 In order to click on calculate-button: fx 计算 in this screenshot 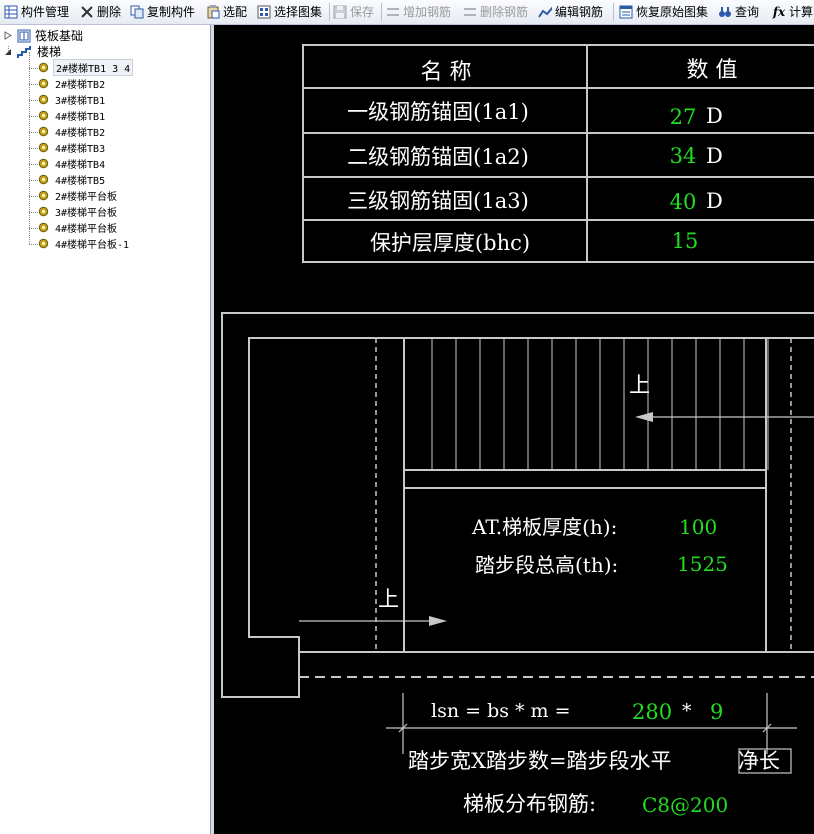, I will do `click(792, 11)`.